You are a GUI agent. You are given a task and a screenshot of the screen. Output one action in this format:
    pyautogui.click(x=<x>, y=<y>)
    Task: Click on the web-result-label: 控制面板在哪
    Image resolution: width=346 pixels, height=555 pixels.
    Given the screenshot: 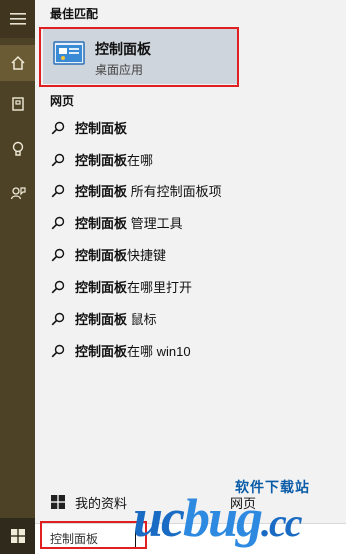 What is the action you would take?
    pyautogui.click(x=114, y=160)
    